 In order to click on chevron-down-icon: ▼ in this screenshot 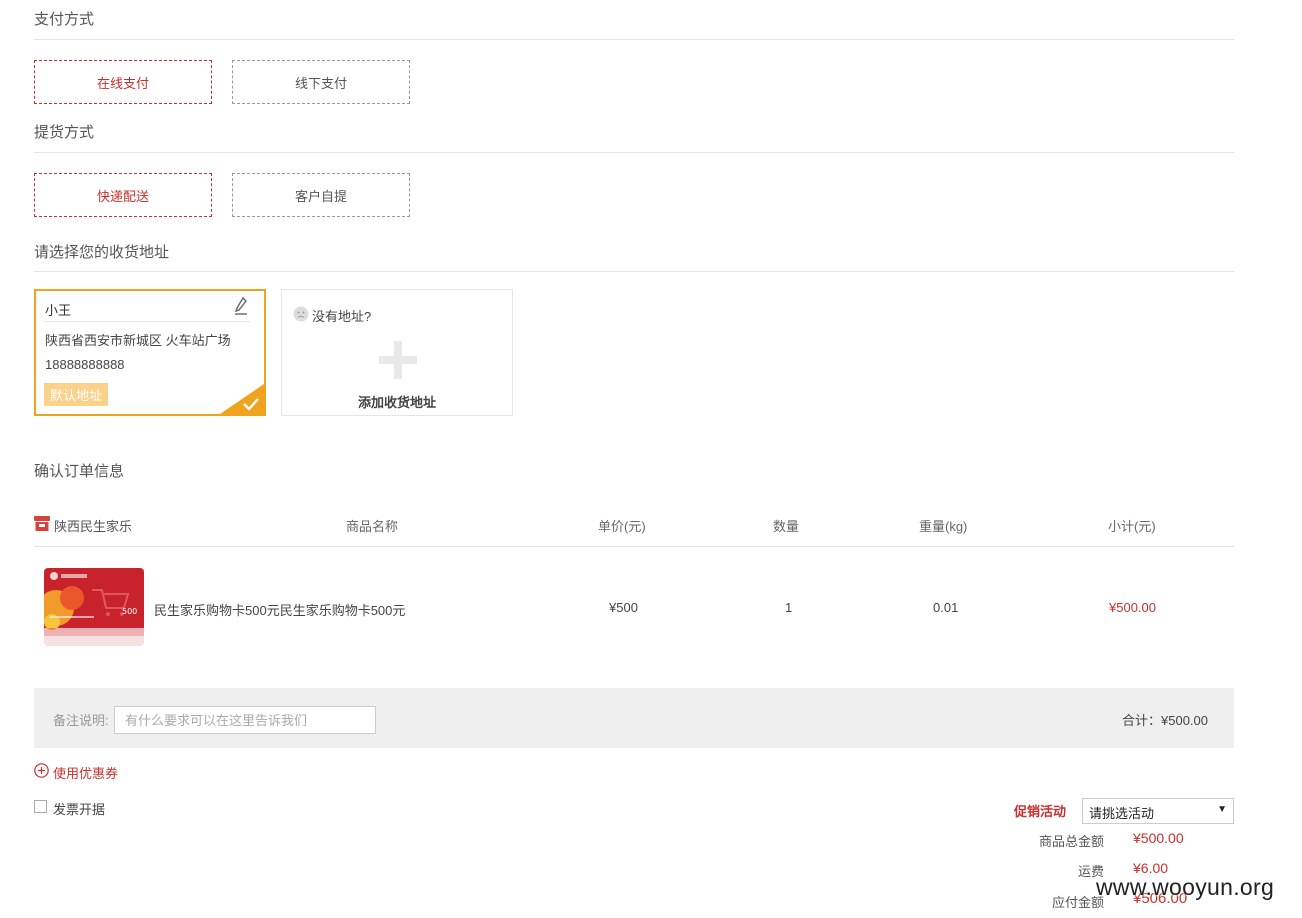, I will do `click(1222, 809)`.